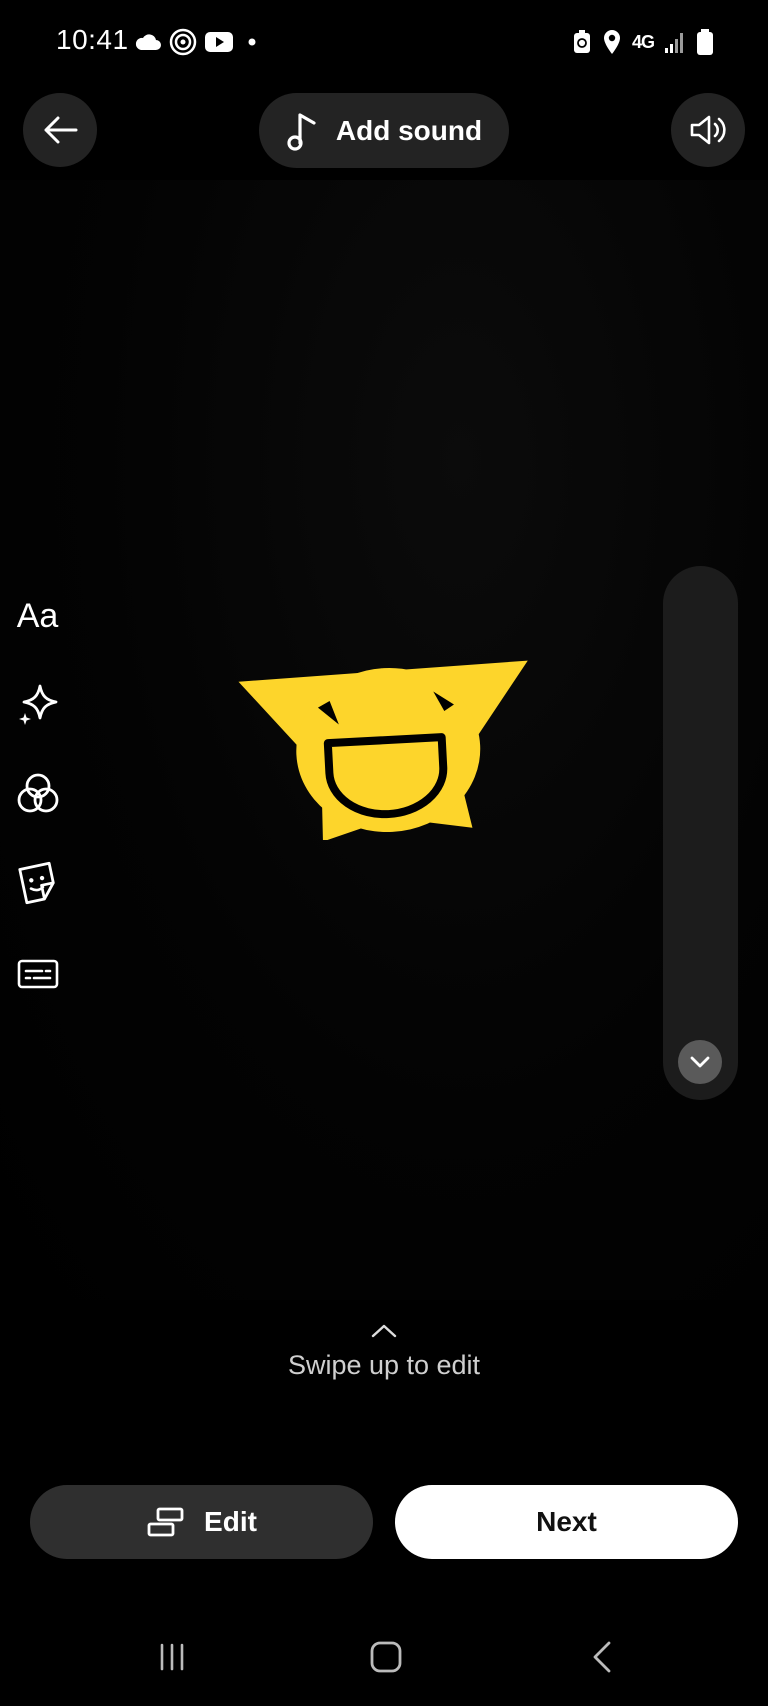 The image size is (768, 1706). I want to click on sticker-tool-button, so click(37, 883).